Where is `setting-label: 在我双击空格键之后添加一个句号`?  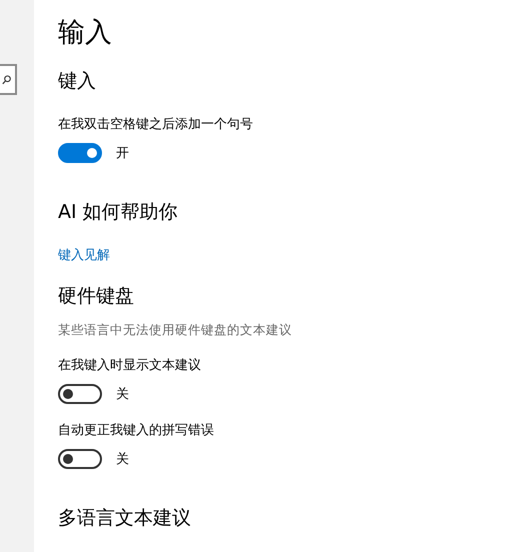 setting-label: 在我双击空格键之后添加一个句号 is located at coordinates (155, 125).